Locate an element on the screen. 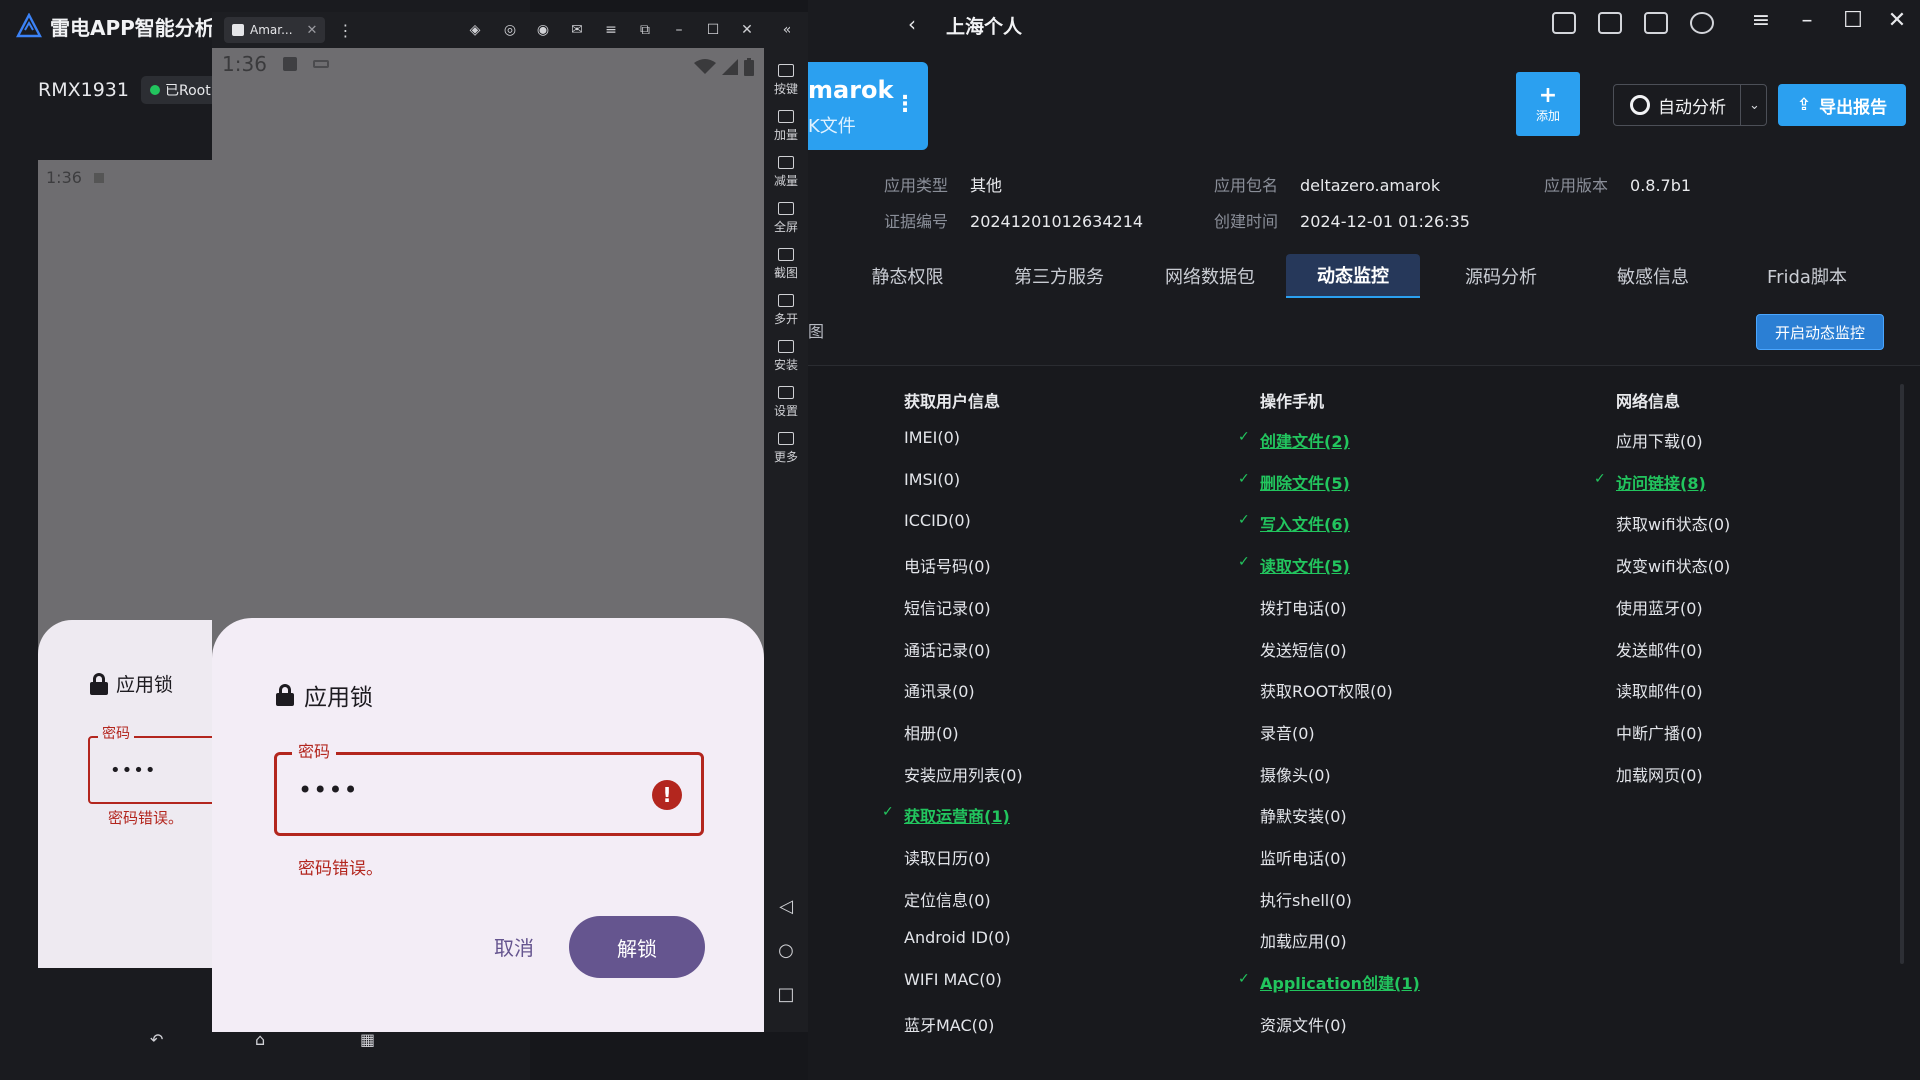  scissors-icon is located at coordinates (786, 254).